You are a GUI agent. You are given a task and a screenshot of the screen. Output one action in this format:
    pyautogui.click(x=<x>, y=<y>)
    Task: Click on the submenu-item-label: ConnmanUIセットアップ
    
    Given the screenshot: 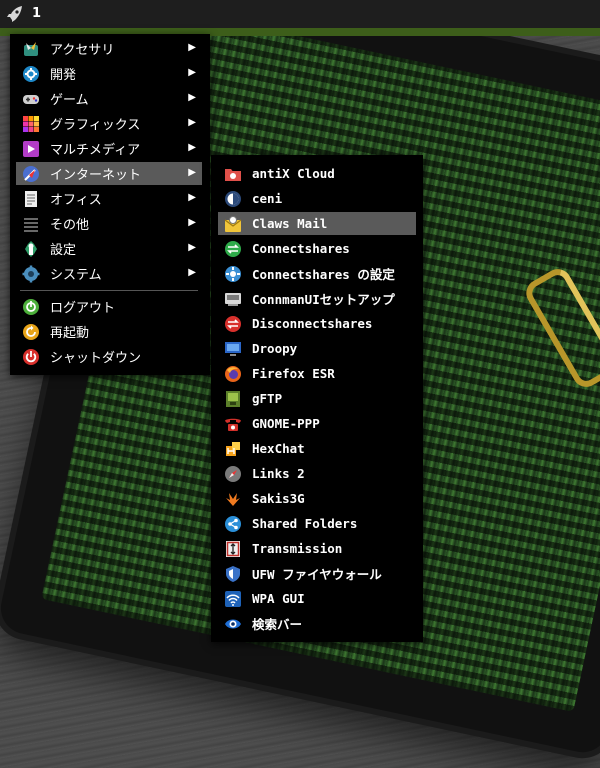 What is the action you would take?
    pyautogui.click(x=323, y=299)
    